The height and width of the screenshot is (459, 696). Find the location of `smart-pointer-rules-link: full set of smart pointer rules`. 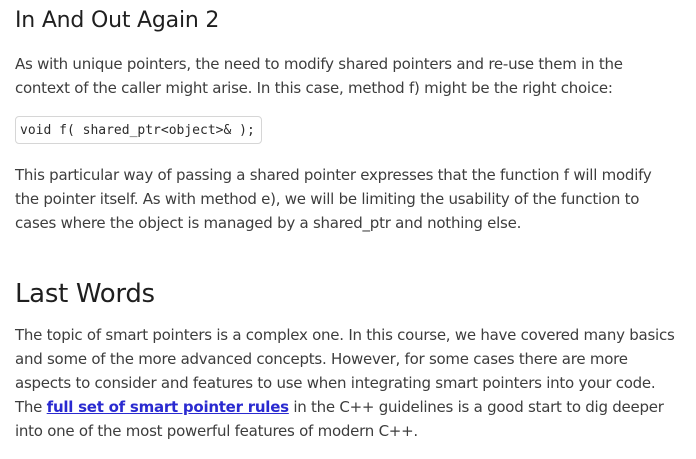

smart-pointer-rules-link: full set of smart pointer rules is located at coordinates (168, 407).